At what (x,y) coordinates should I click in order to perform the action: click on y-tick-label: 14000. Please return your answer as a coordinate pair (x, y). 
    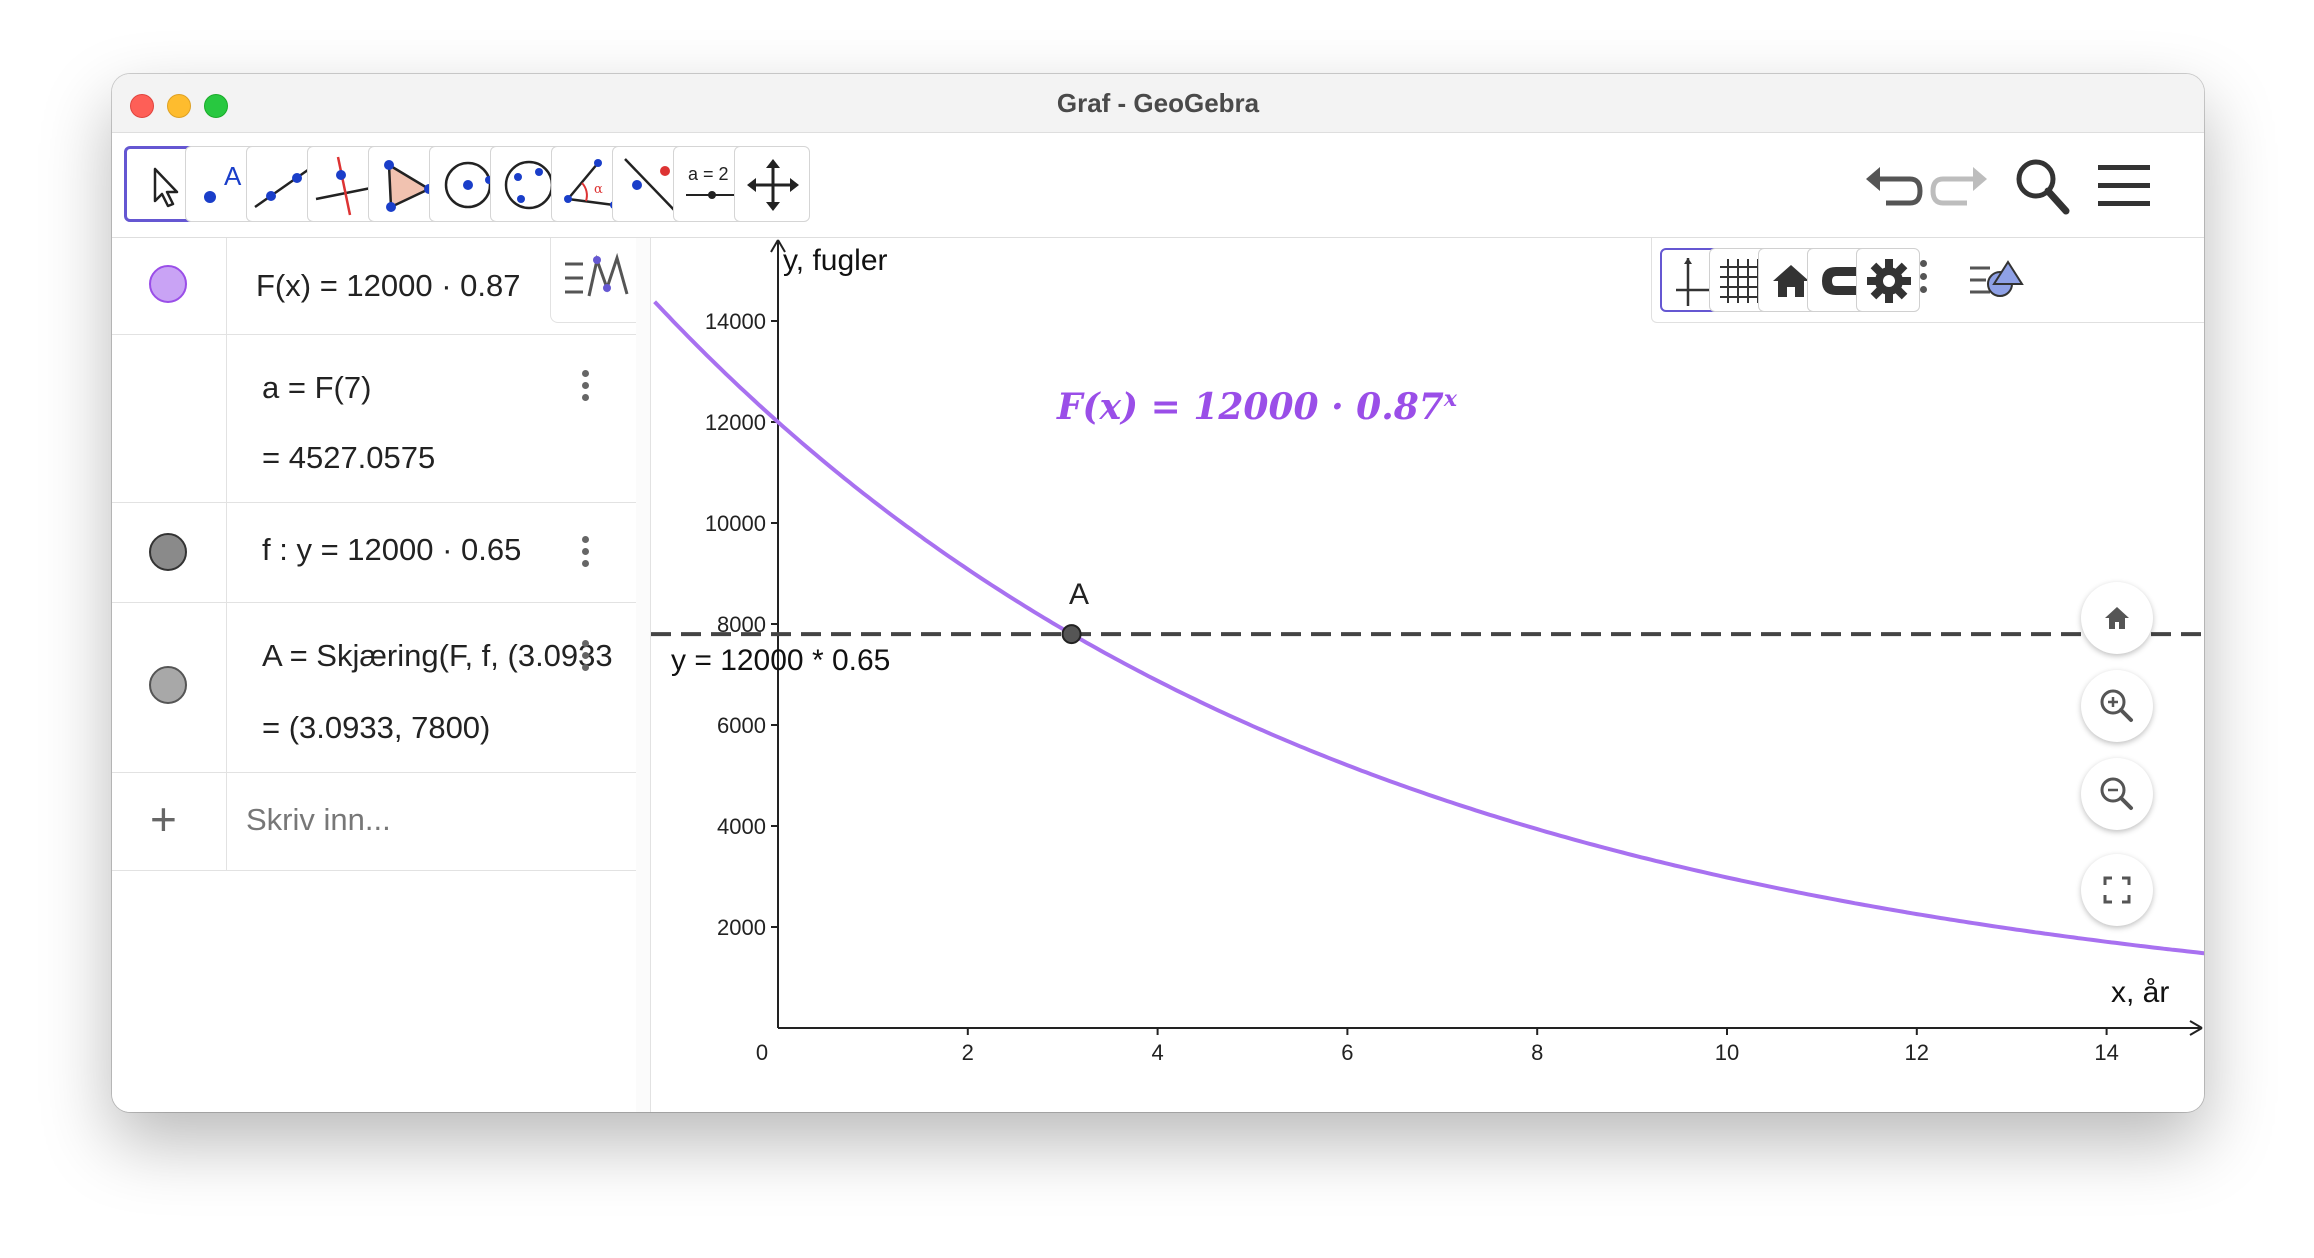
    Looking at the image, I should click on (735, 321).